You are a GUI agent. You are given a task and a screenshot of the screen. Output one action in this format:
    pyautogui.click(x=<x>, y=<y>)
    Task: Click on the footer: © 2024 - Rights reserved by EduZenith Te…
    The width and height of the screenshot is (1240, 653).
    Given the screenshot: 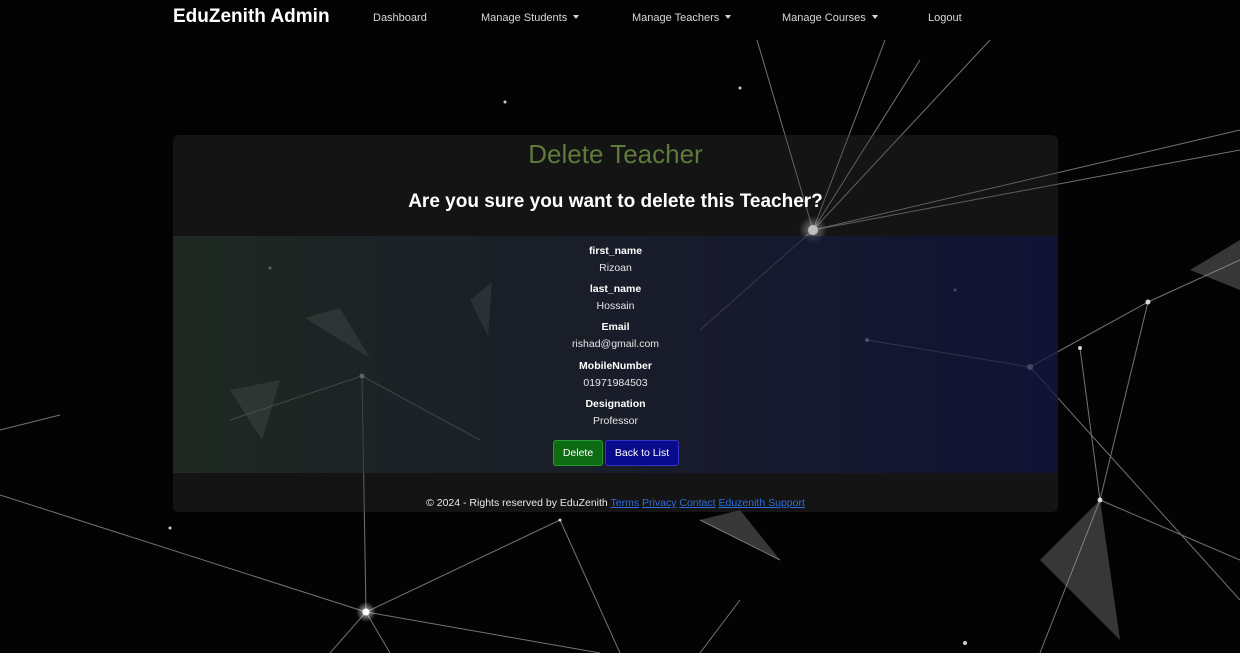 What is the action you would take?
    pyautogui.click(x=615, y=503)
    